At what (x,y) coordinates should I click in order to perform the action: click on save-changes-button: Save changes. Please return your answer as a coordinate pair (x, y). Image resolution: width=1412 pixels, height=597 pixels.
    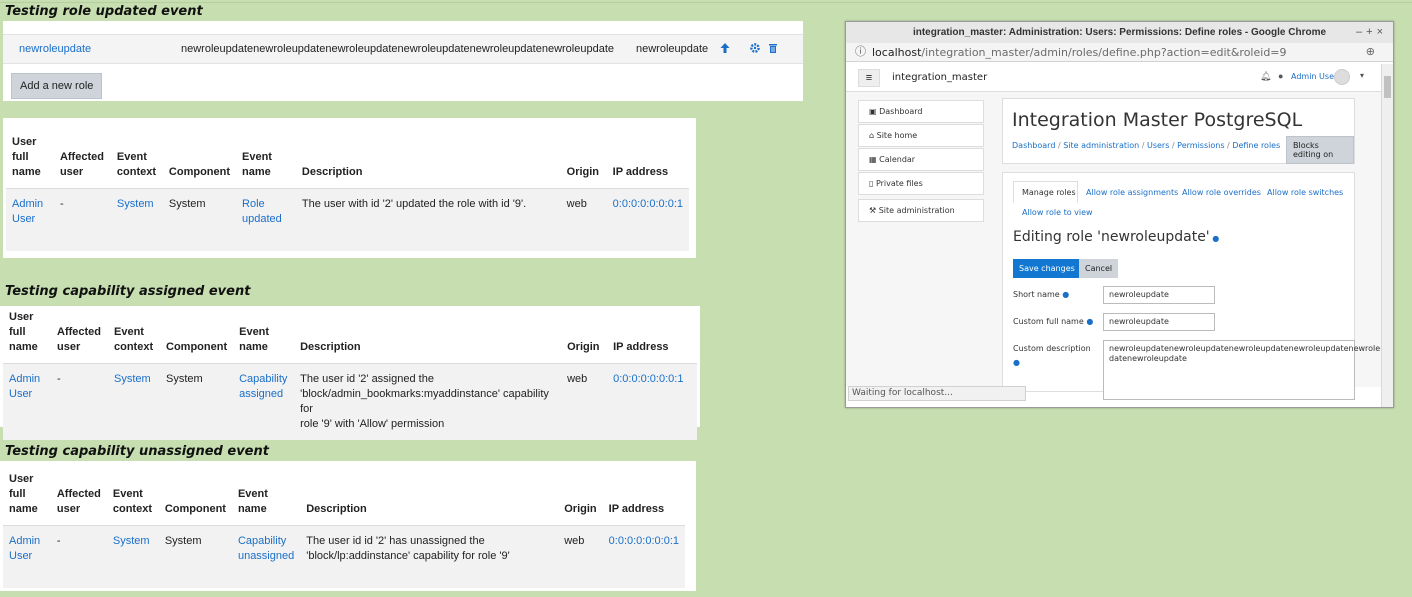
    Looking at the image, I should click on (1047, 268).